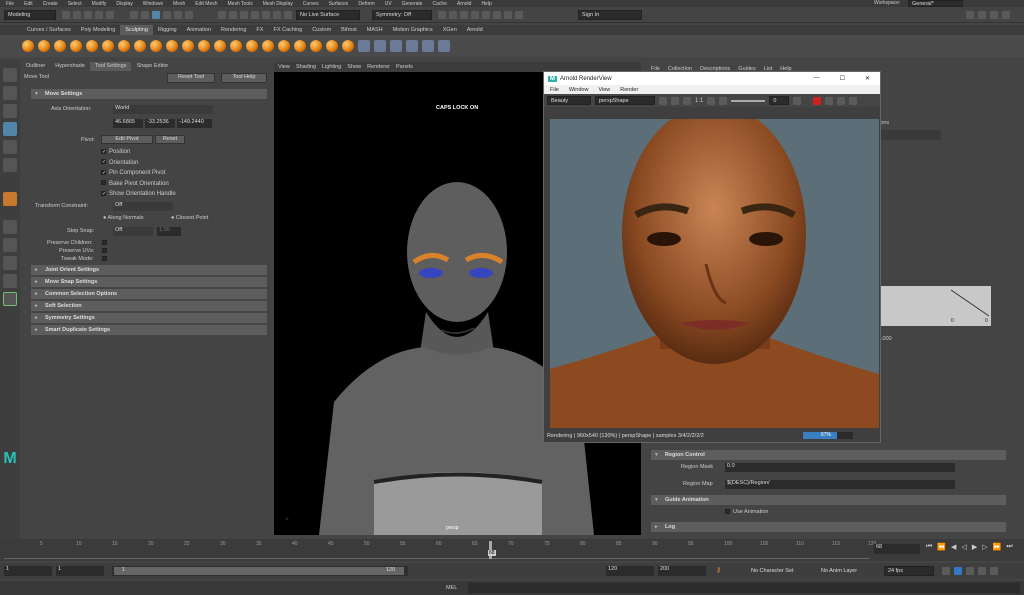 The image size is (1024, 595). I want to click on wax-icon, so click(188, 46).